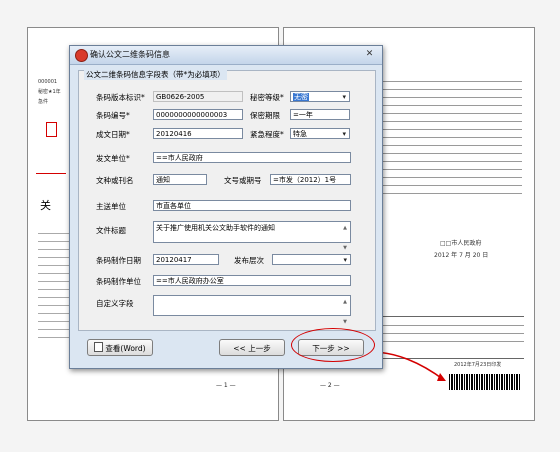 The width and height of the screenshot is (560, 452). What do you see at coordinates (267, 134) in the screenshot?
I see `urgency-label: 紧急程度*` at bounding box center [267, 134].